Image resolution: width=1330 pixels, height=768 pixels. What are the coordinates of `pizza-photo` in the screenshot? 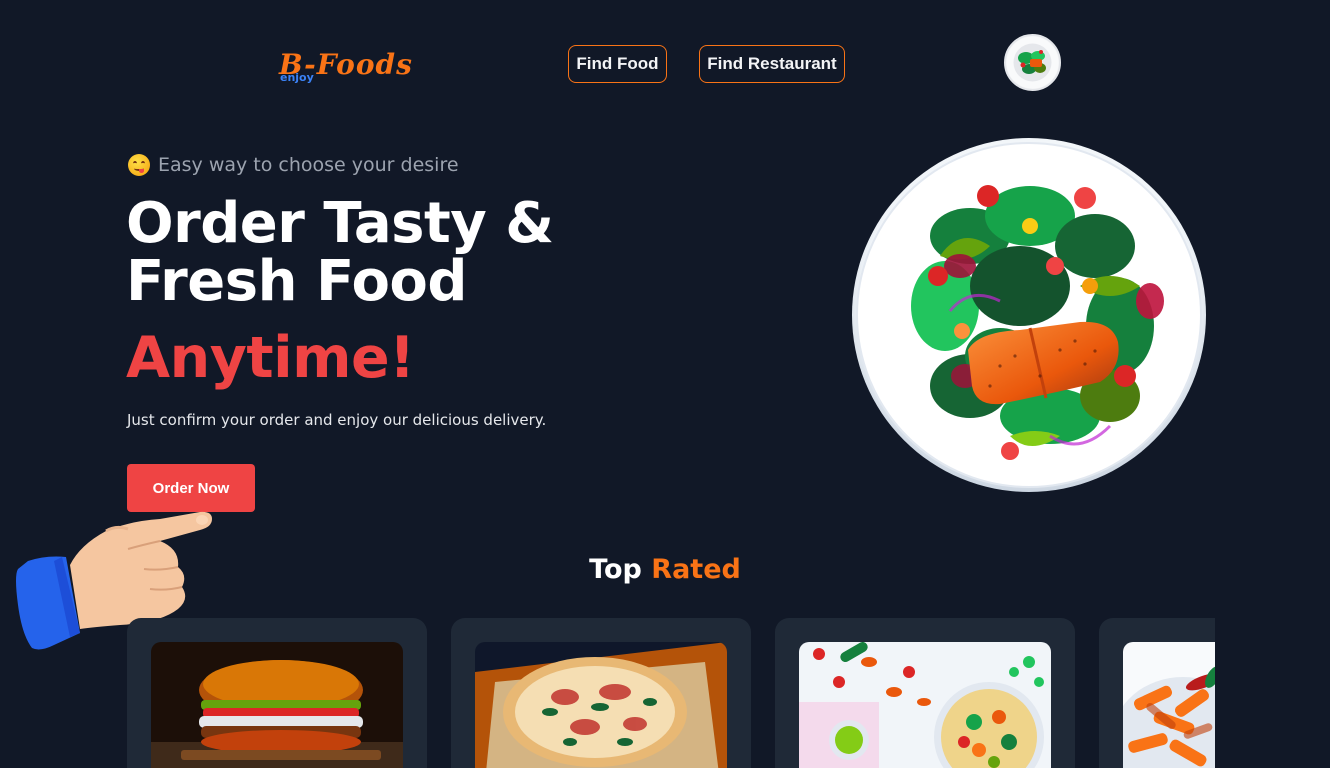 It's located at (601, 705).